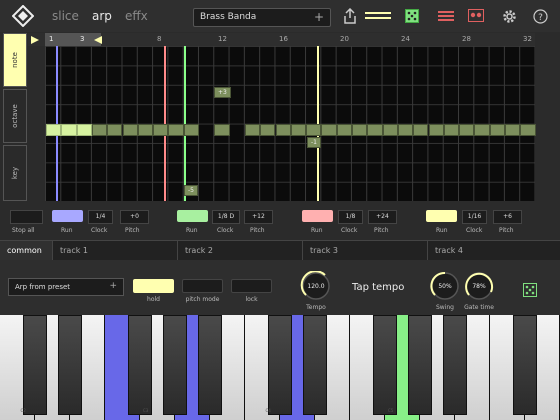 This screenshot has height=420, width=560. What do you see at coordinates (378, 287) in the screenshot?
I see `tap-tempo-button: Tap tempo` at bounding box center [378, 287].